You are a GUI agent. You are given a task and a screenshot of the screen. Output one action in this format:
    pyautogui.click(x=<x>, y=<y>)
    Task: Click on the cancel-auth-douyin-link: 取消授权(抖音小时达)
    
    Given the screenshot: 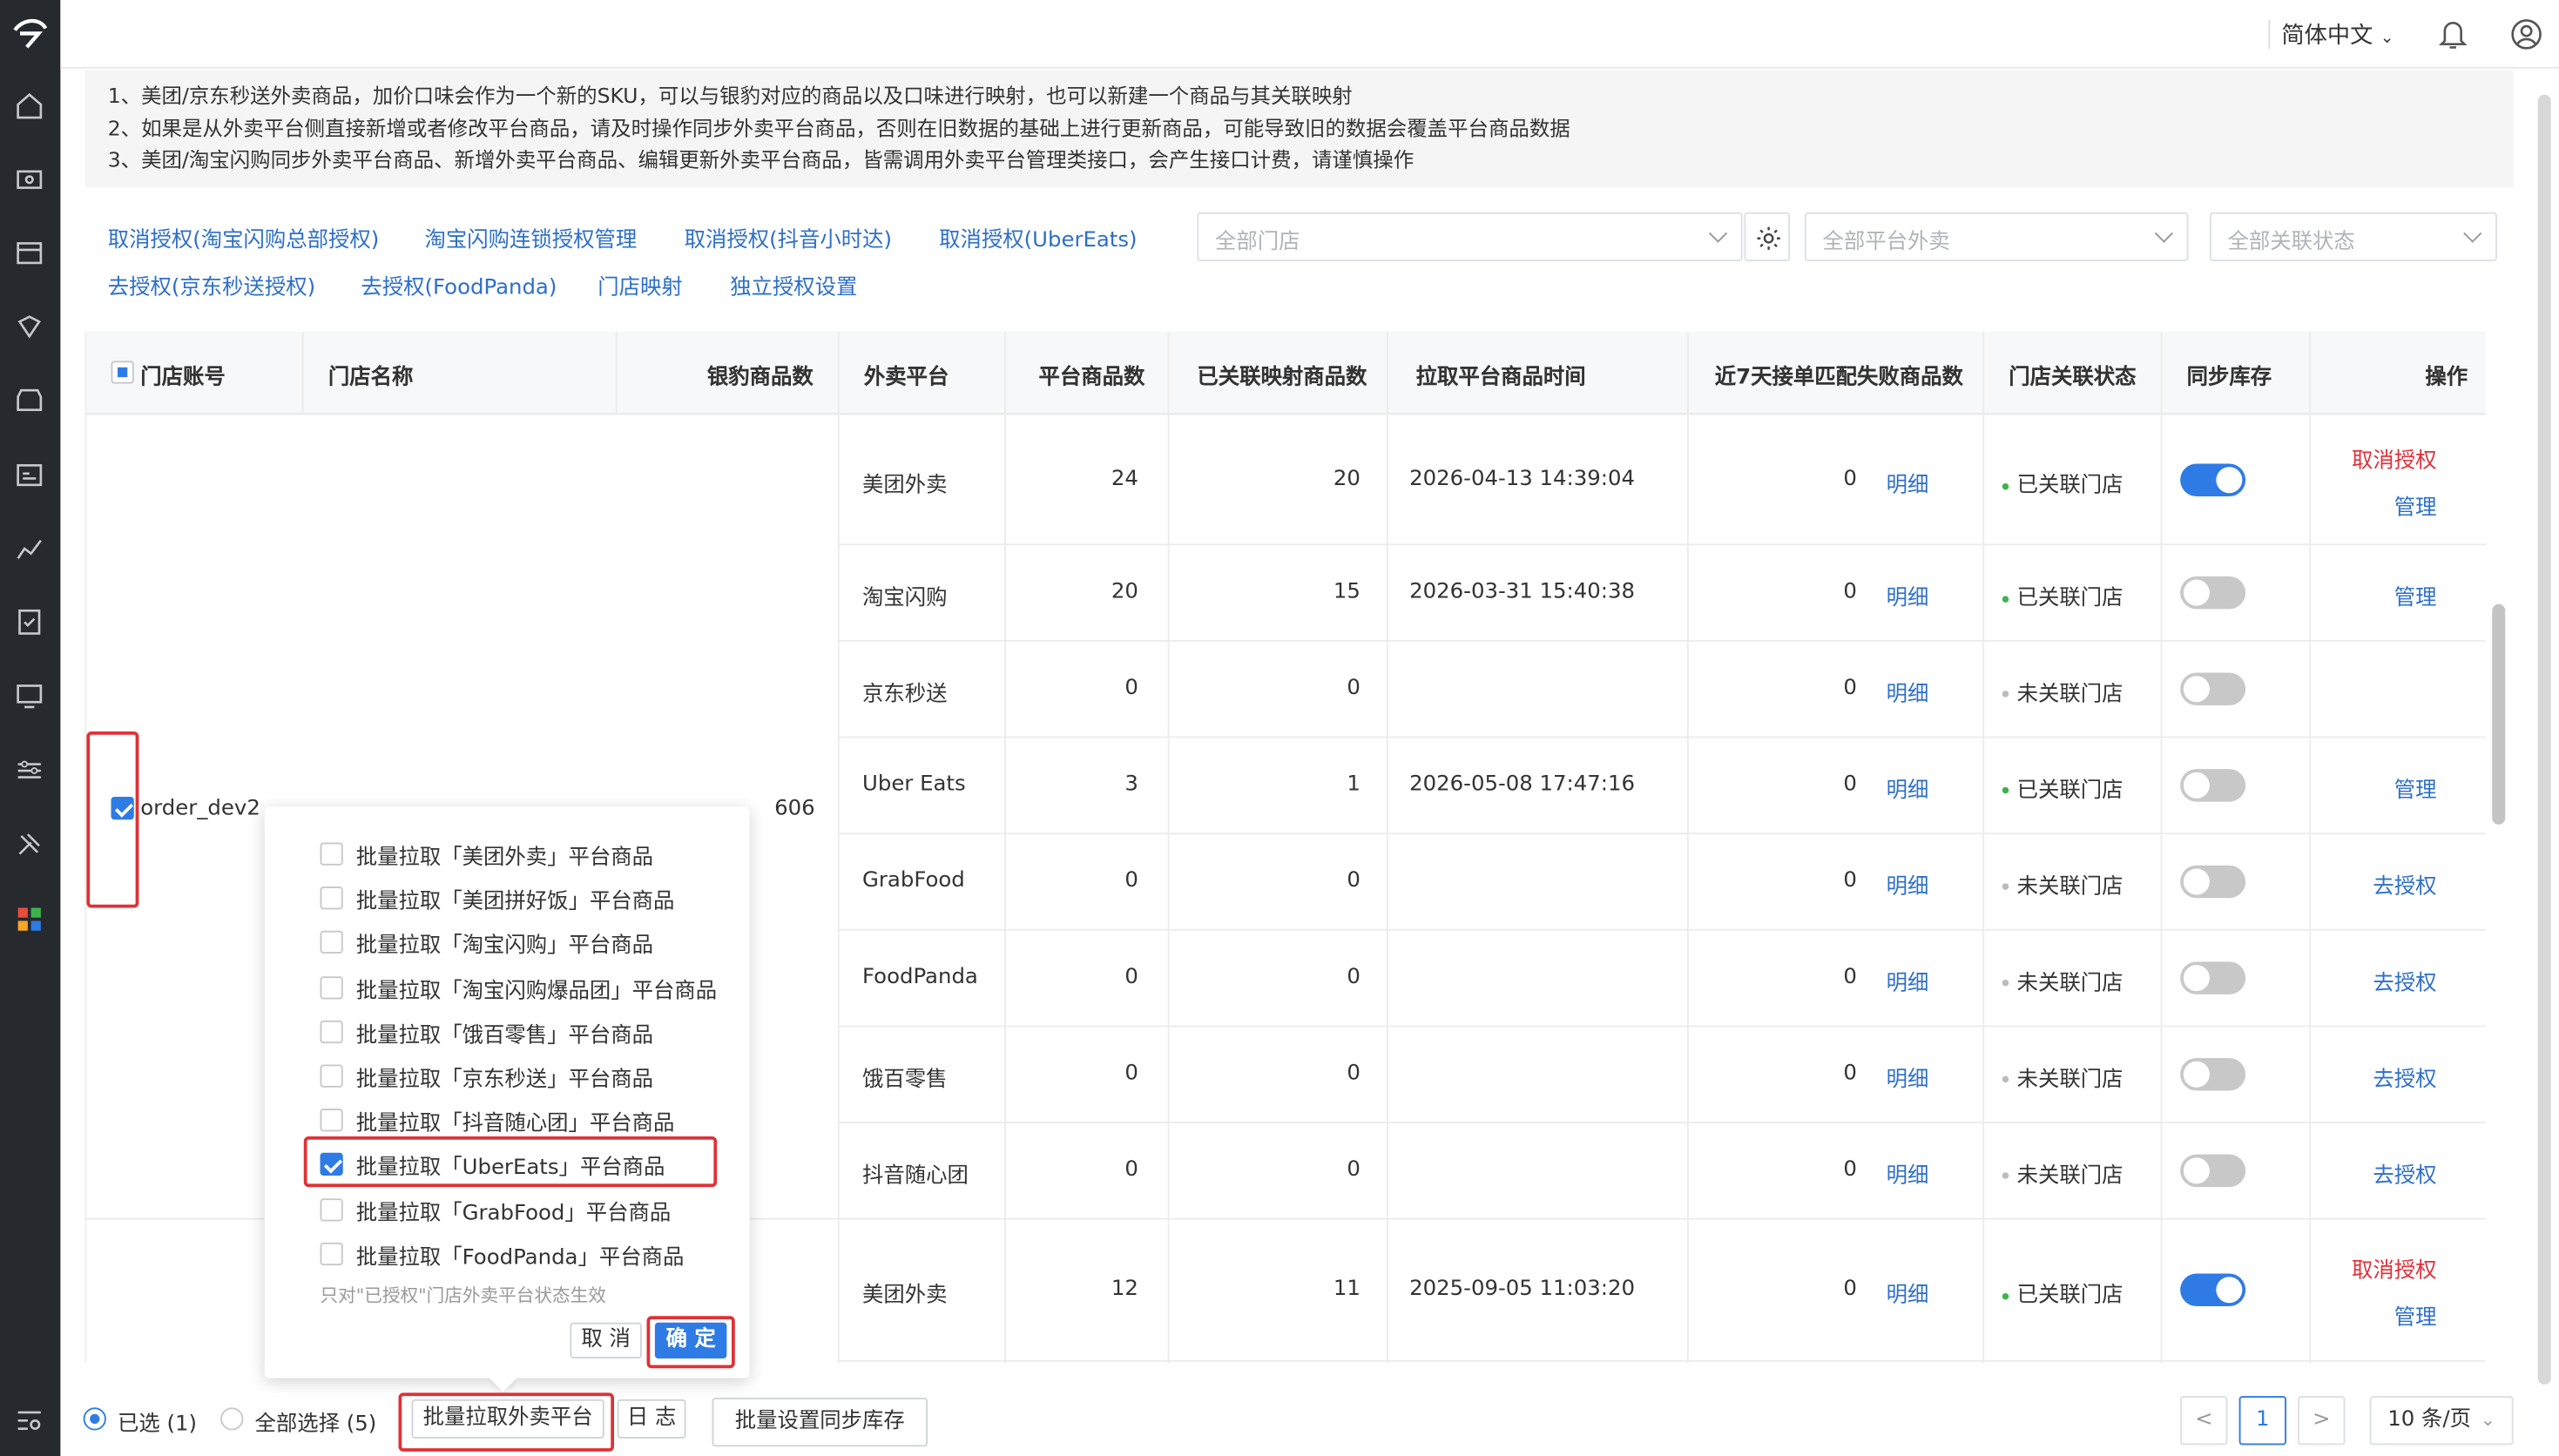 What is the action you would take?
    pyautogui.click(x=788, y=237)
    